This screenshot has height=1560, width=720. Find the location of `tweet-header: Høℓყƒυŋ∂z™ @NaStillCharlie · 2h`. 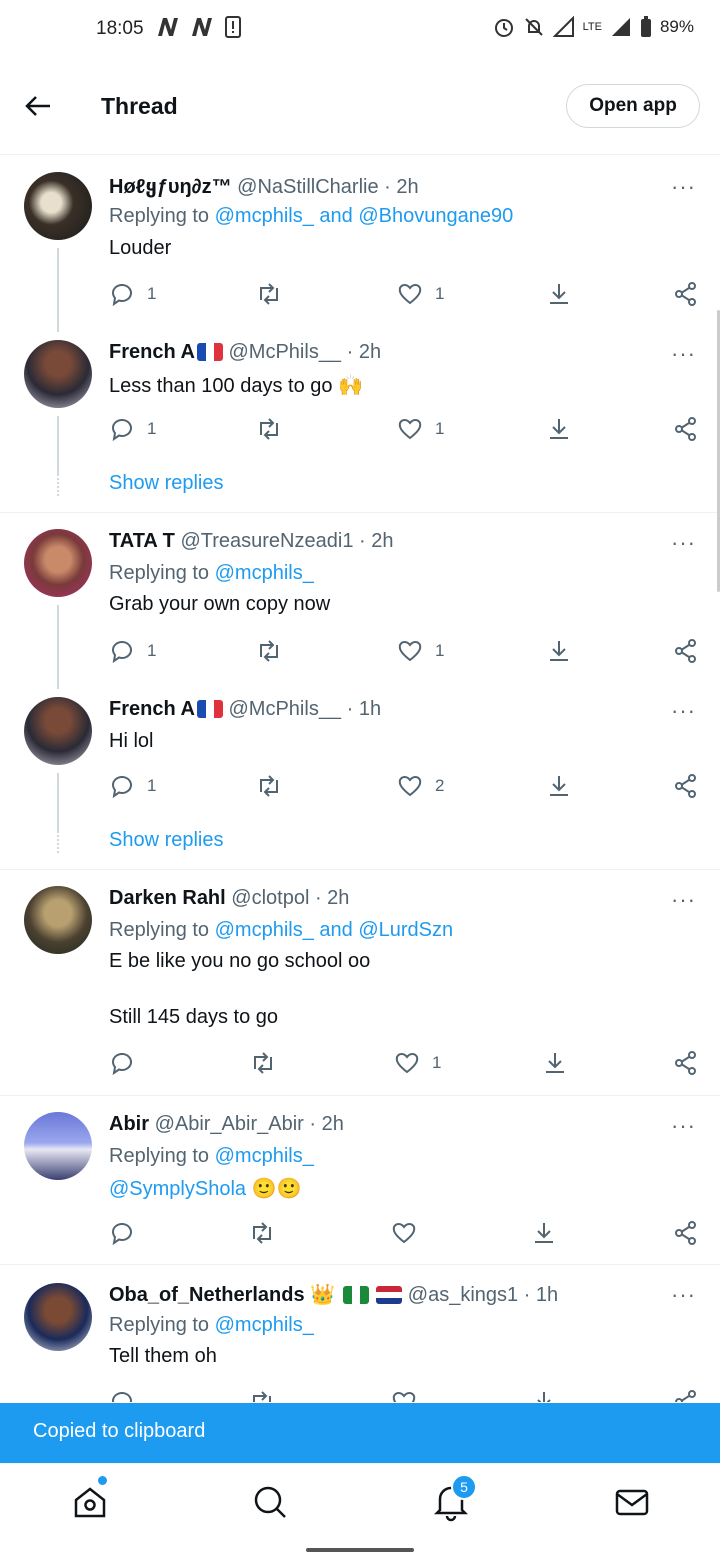

tweet-header: Høℓყƒυŋ∂z™ @NaStillCharlie · 2h is located at coordinates (264, 186).